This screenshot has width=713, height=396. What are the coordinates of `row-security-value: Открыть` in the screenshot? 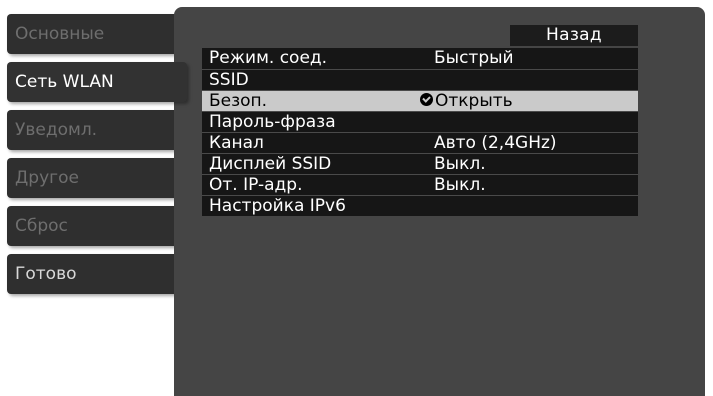 It's located at (474, 101).